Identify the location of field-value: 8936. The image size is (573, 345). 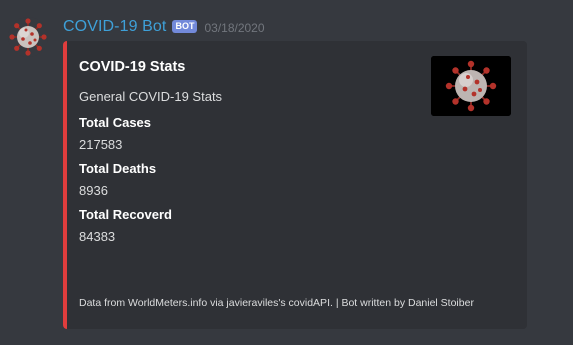
(93, 190).